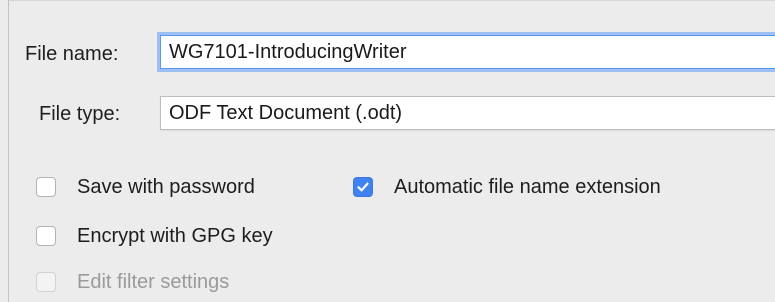  Describe the element at coordinates (8, 151) in the screenshot. I see `panel-border` at that location.